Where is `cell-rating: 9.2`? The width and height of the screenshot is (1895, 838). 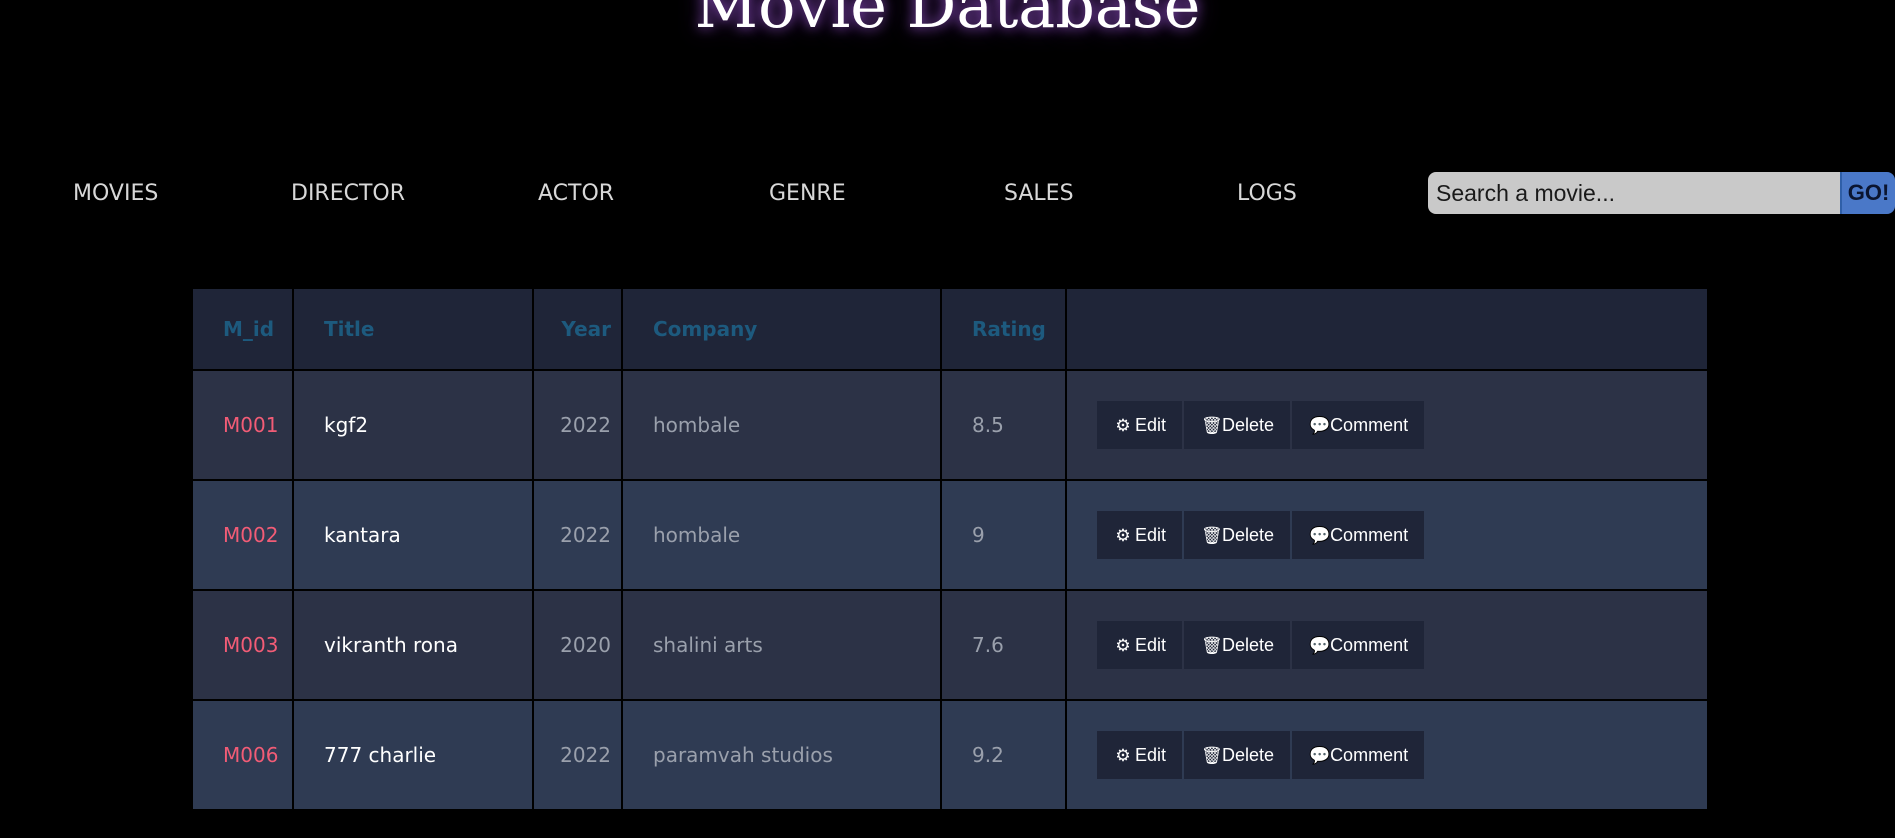 cell-rating: 9.2 is located at coordinates (1003, 755).